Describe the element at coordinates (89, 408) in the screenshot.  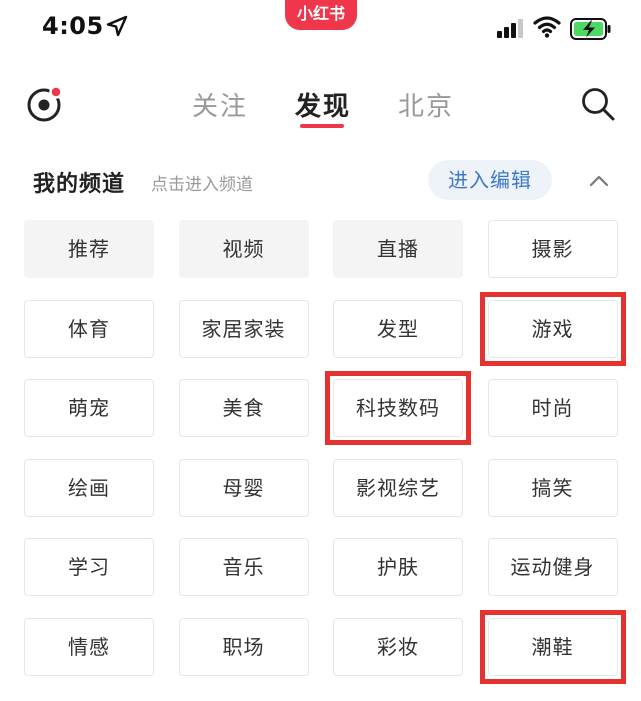
I see `channel-chip: 萌宠` at that location.